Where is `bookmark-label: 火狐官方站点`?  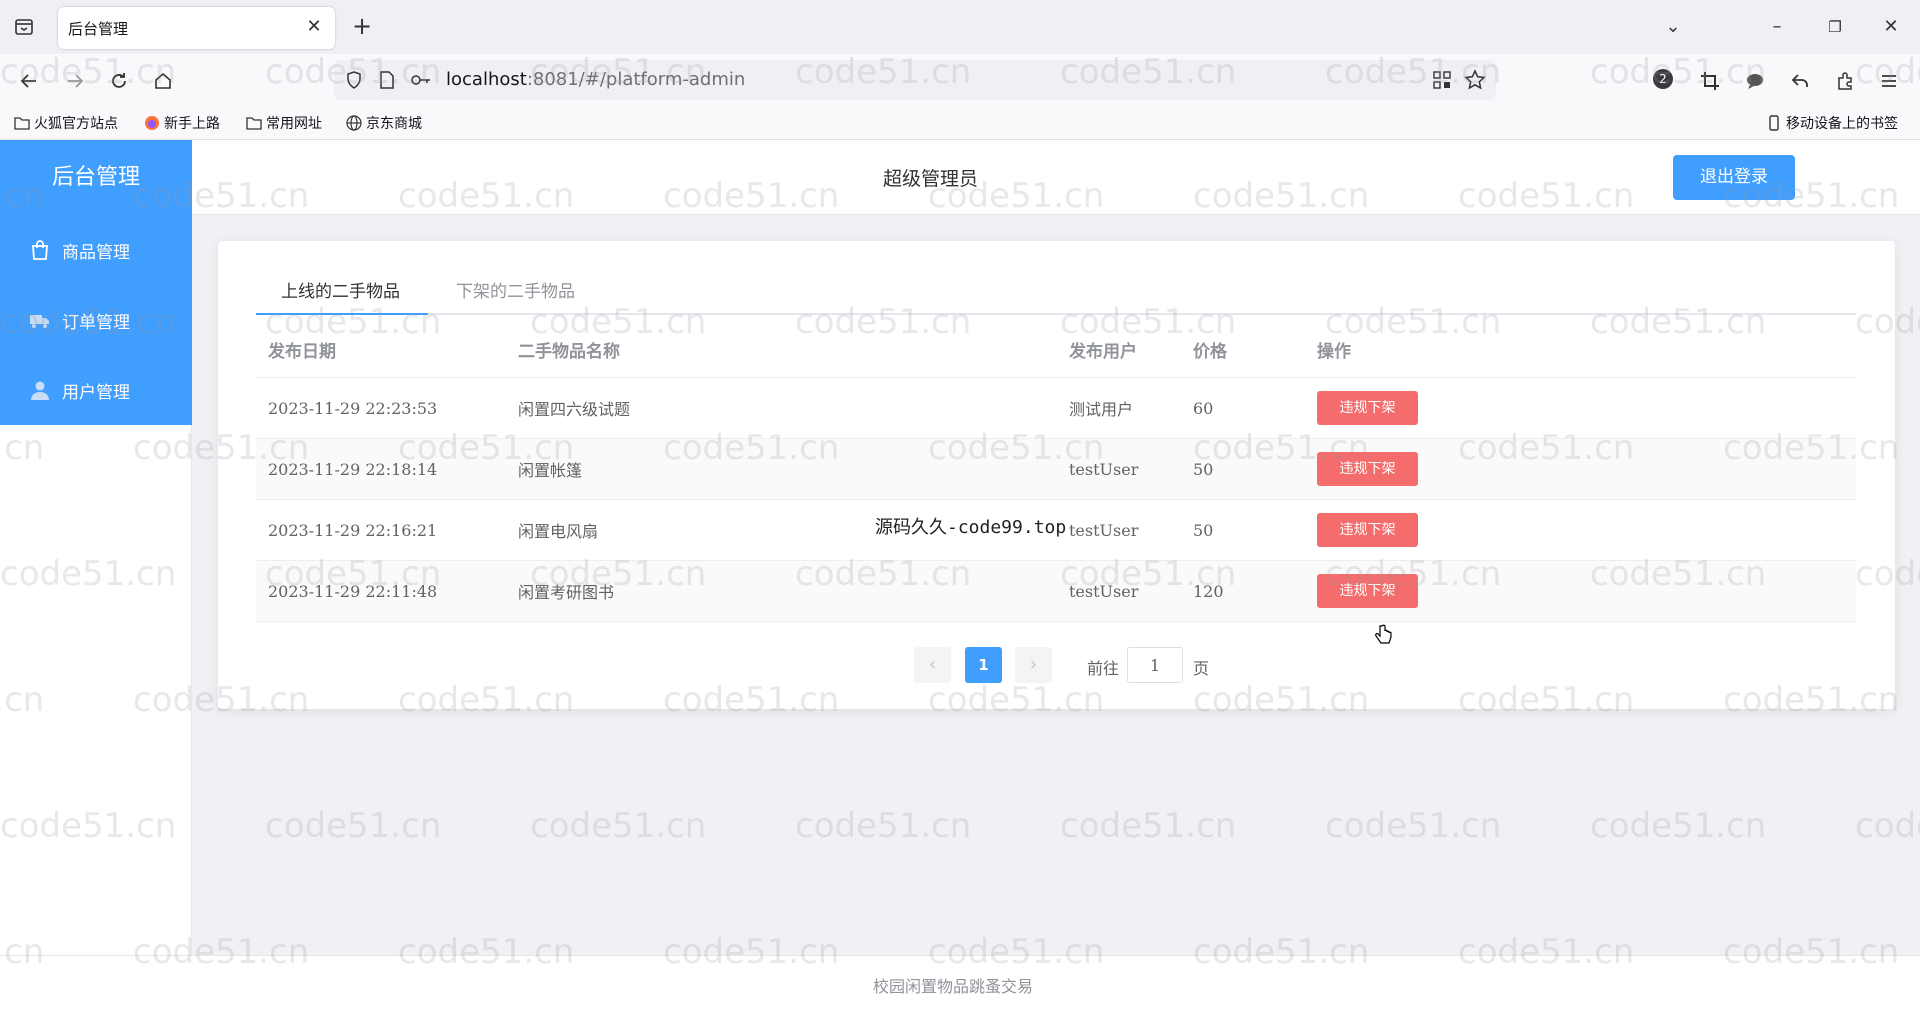 bookmark-label: 火狐官方站点 is located at coordinates (76, 124).